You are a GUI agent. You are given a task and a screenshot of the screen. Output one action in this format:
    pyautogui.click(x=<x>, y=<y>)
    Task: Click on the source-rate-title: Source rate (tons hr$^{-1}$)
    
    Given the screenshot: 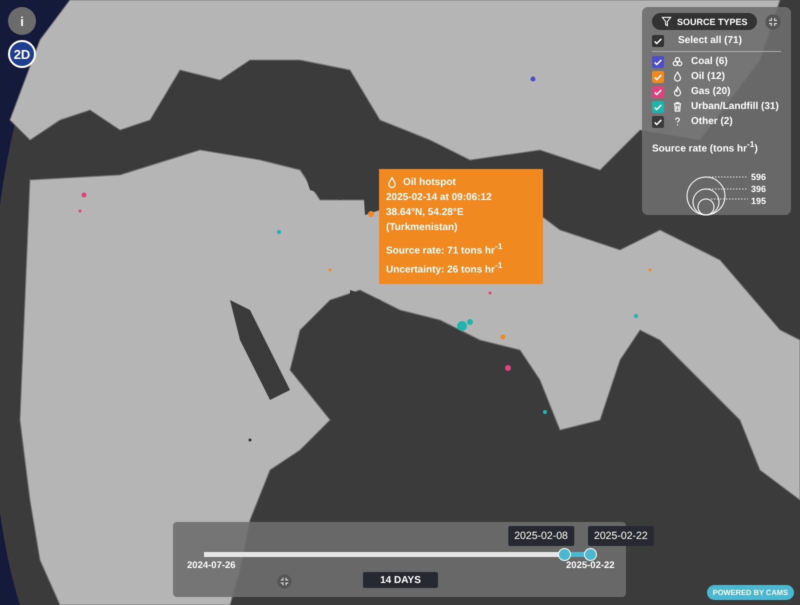 What is the action you would take?
    pyautogui.click(x=705, y=146)
    